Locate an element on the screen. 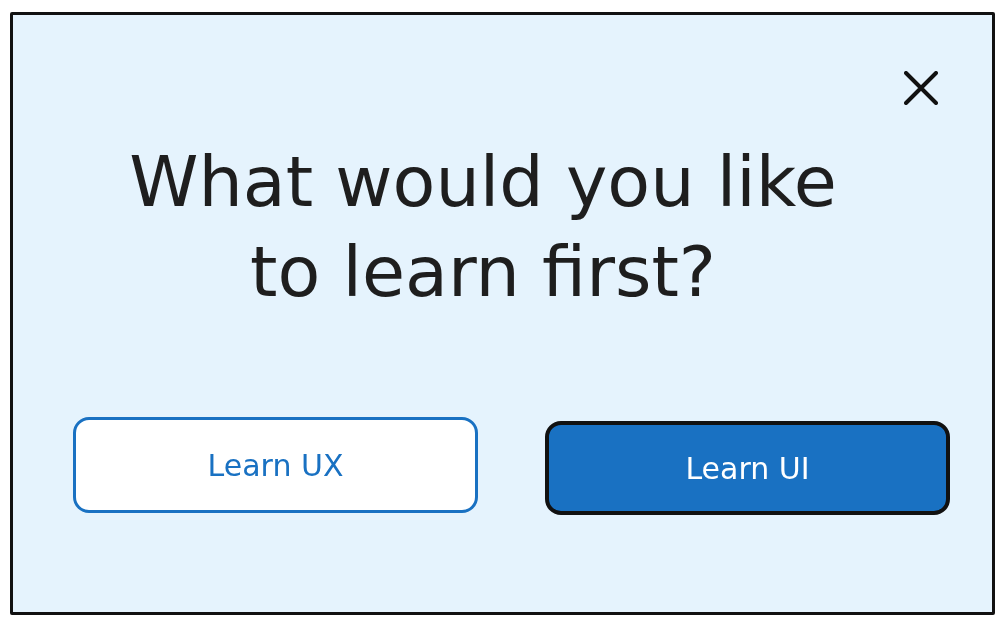 Image resolution: width=1005 pixels, height=624 pixels. close-icon is located at coordinates (921, 88).